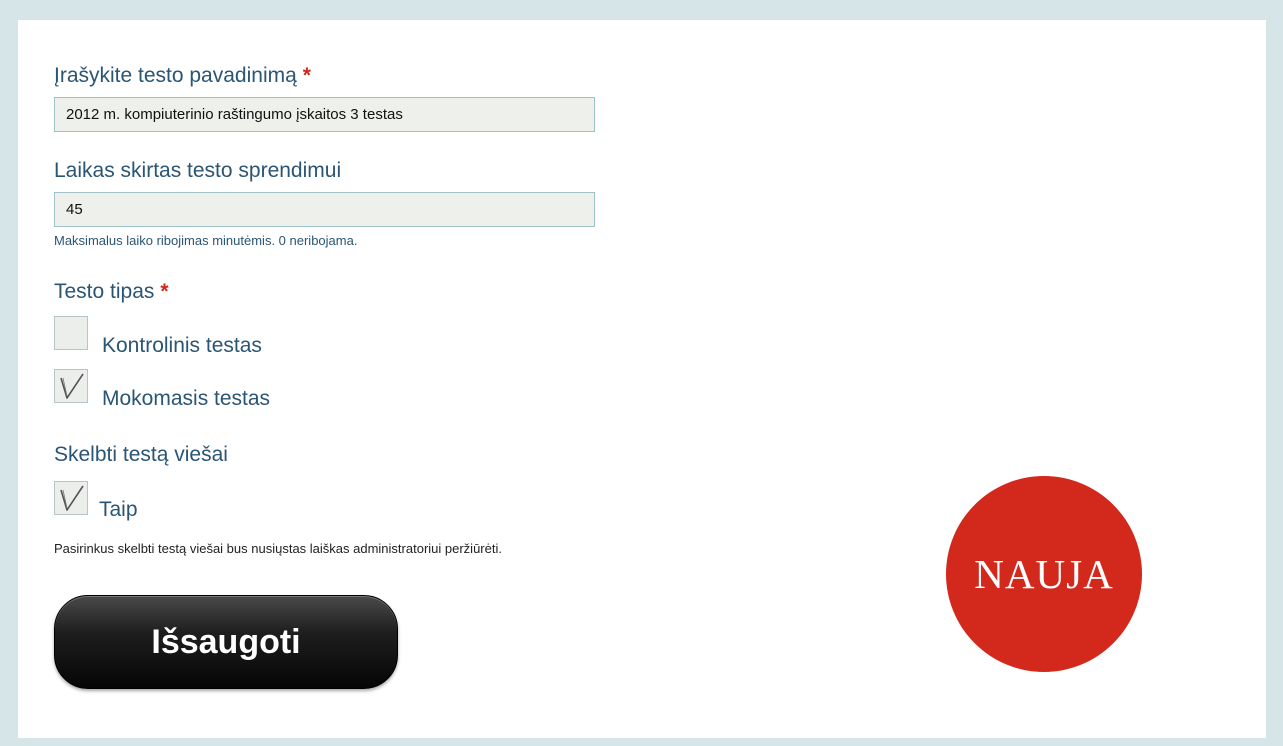 The height and width of the screenshot is (746, 1283). What do you see at coordinates (104, 291) in the screenshot?
I see `test-type-label-text: Testo tipas` at bounding box center [104, 291].